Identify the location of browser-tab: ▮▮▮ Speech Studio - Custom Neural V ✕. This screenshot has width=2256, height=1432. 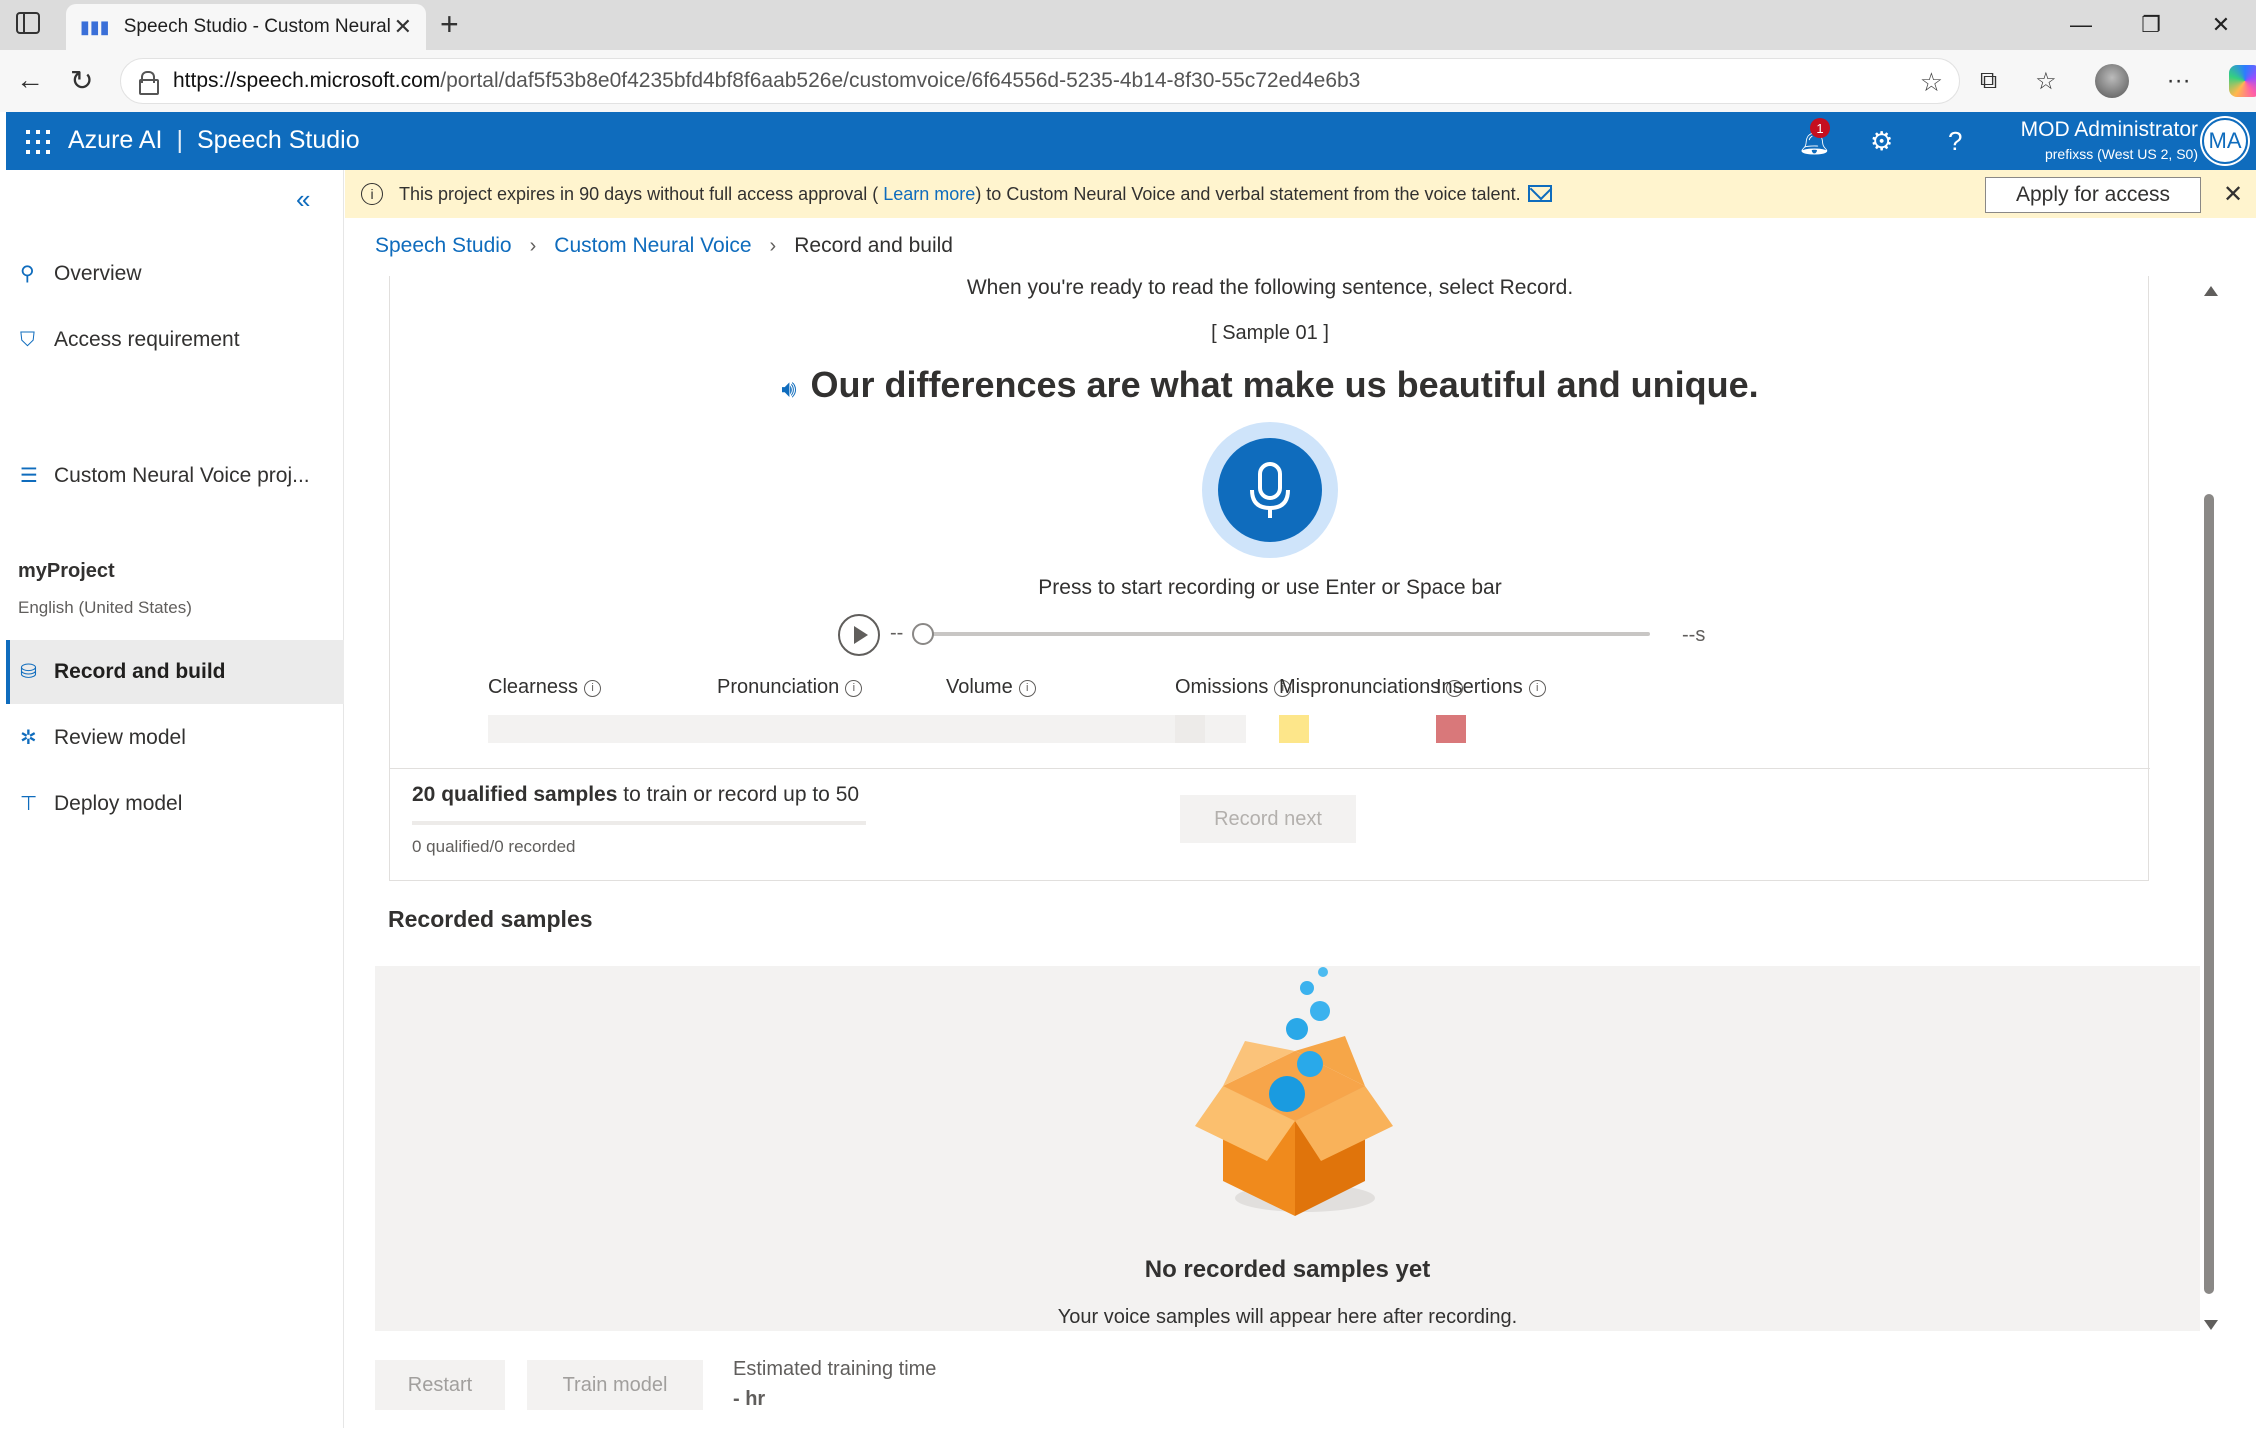
(246, 27).